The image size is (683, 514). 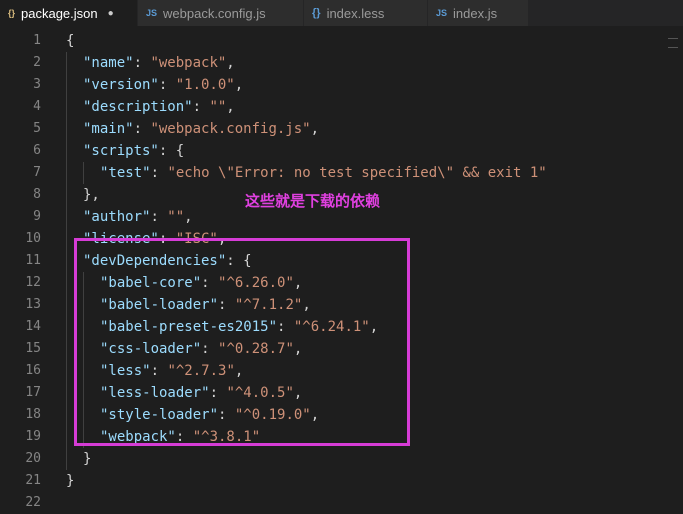 What do you see at coordinates (37, 172) in the screenshot?
I see `line-number: 7` at bounding box center [37, 172].